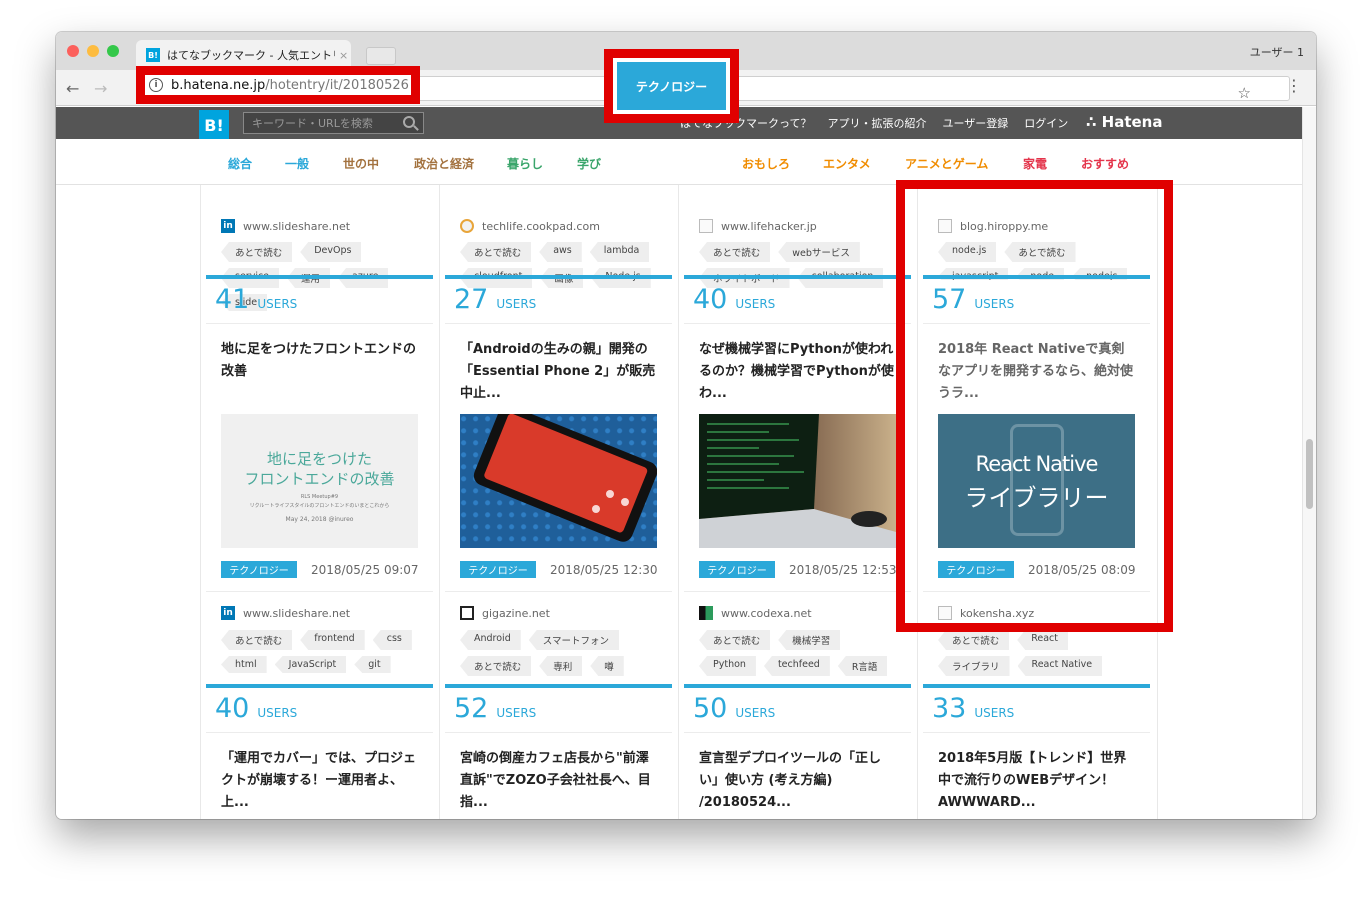  I want to click on tag: lambda, so click(619, 252).